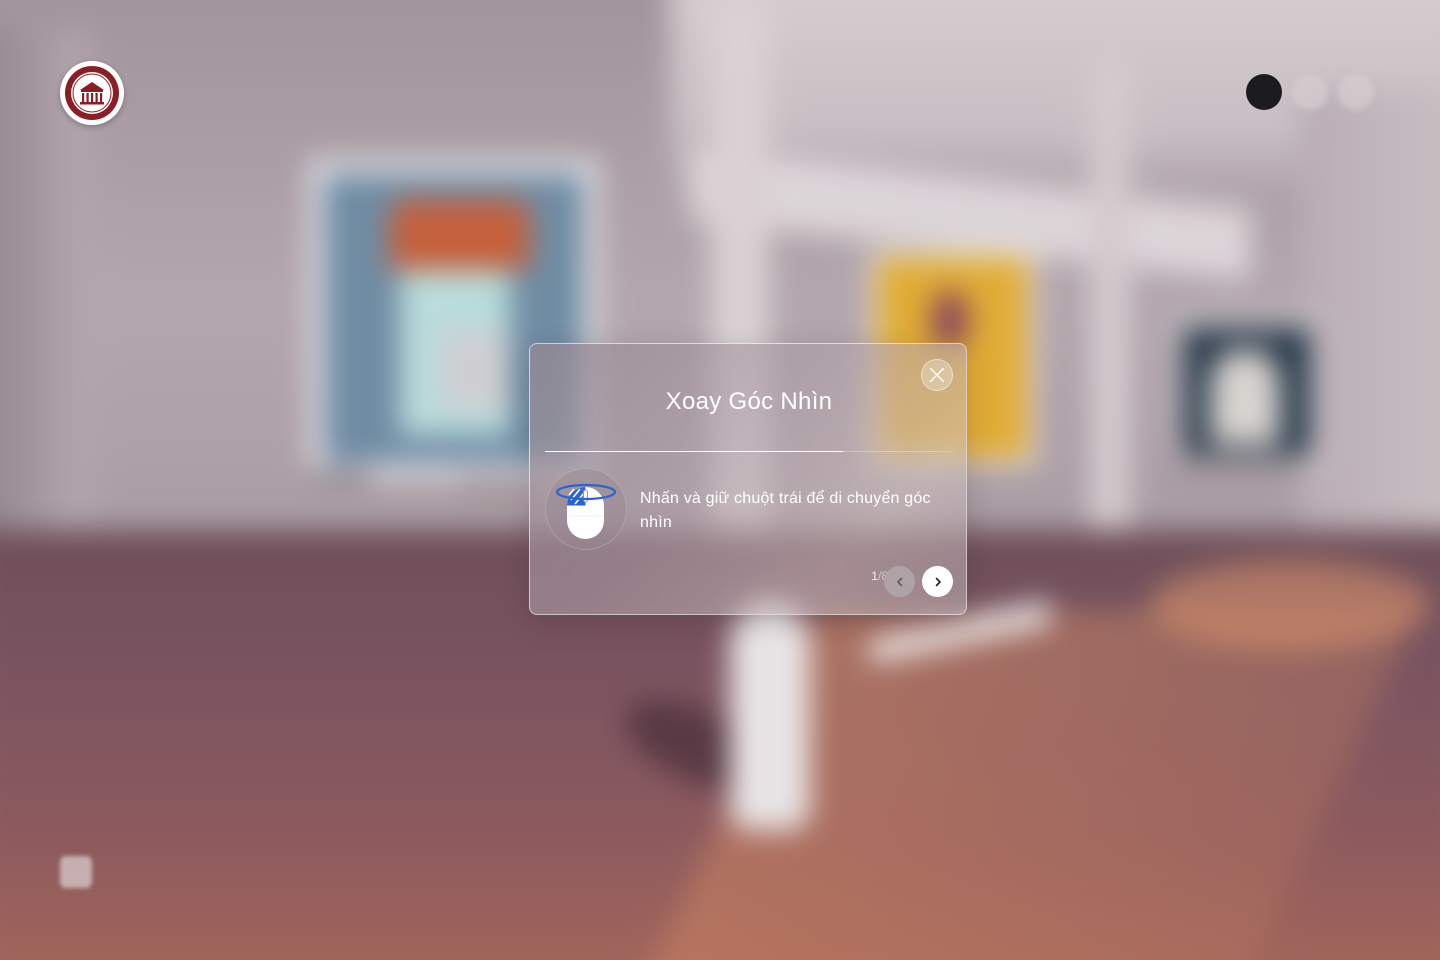 The height and width of the screenshot is (960, 1440). I want to click on previous-step-button, so click(899, 581).